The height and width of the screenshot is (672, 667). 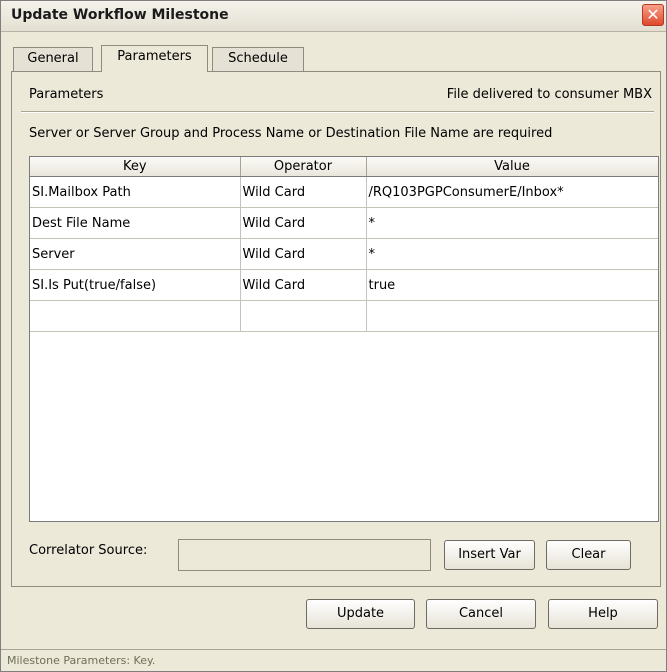 I want to click on table-header-row: Key Operator Value, so click(x=344, y=167).